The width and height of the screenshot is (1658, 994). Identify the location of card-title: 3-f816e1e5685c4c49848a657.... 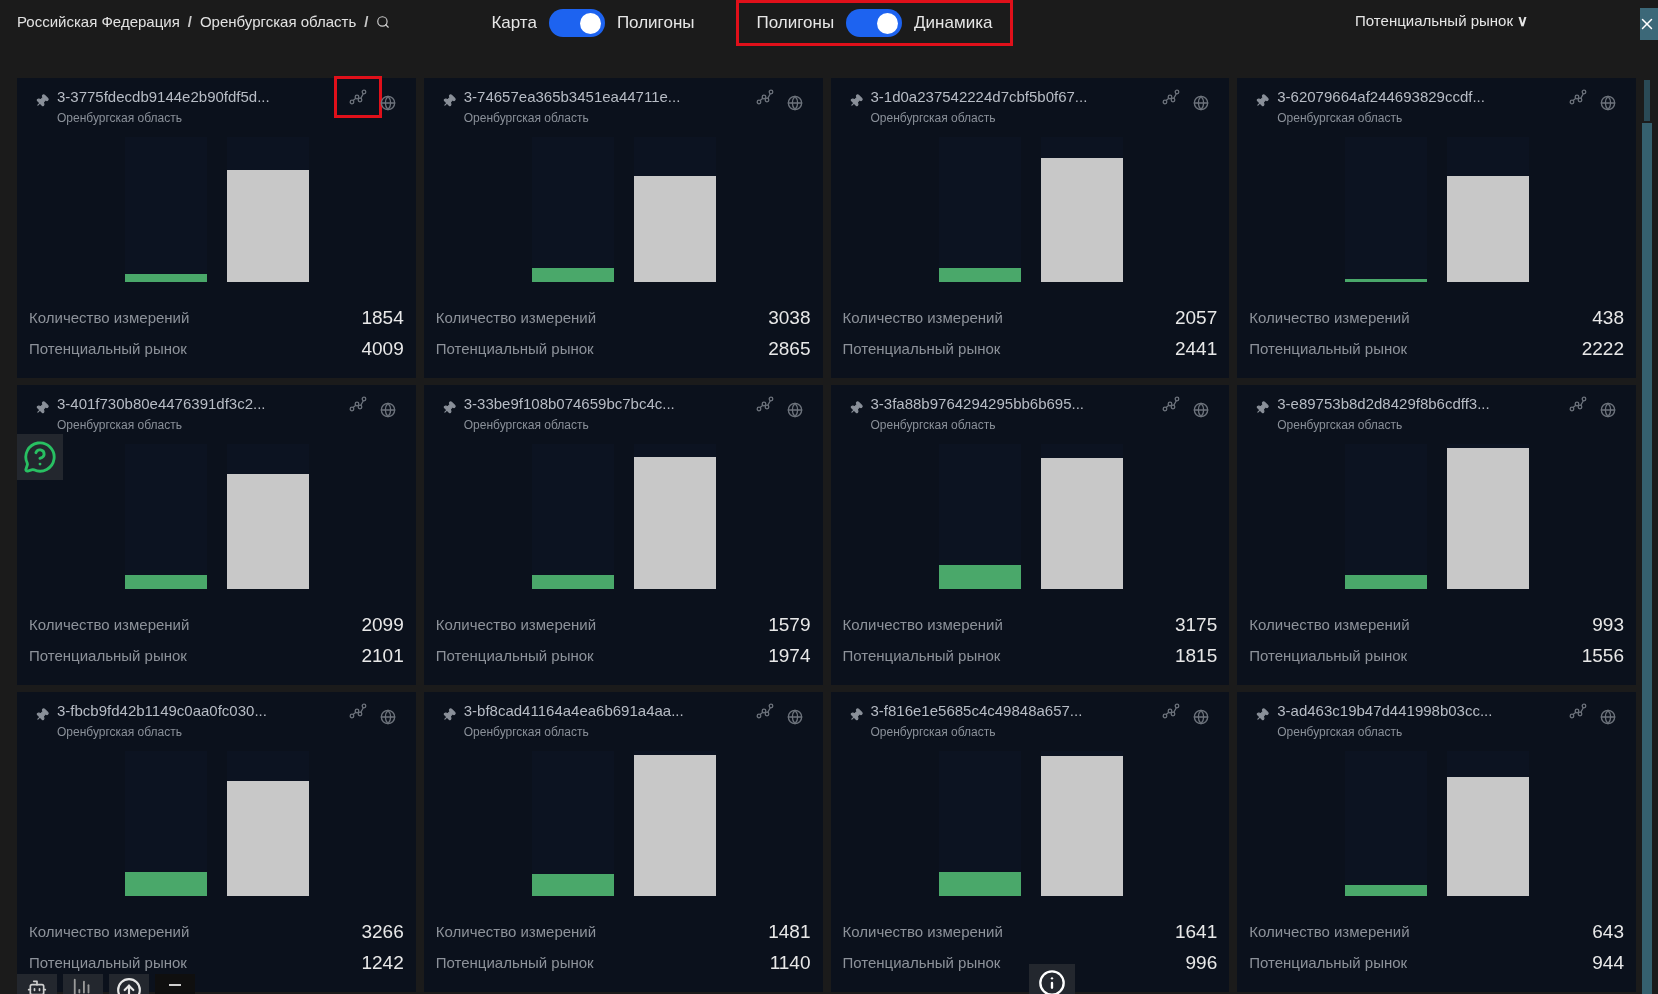
(977, 711).